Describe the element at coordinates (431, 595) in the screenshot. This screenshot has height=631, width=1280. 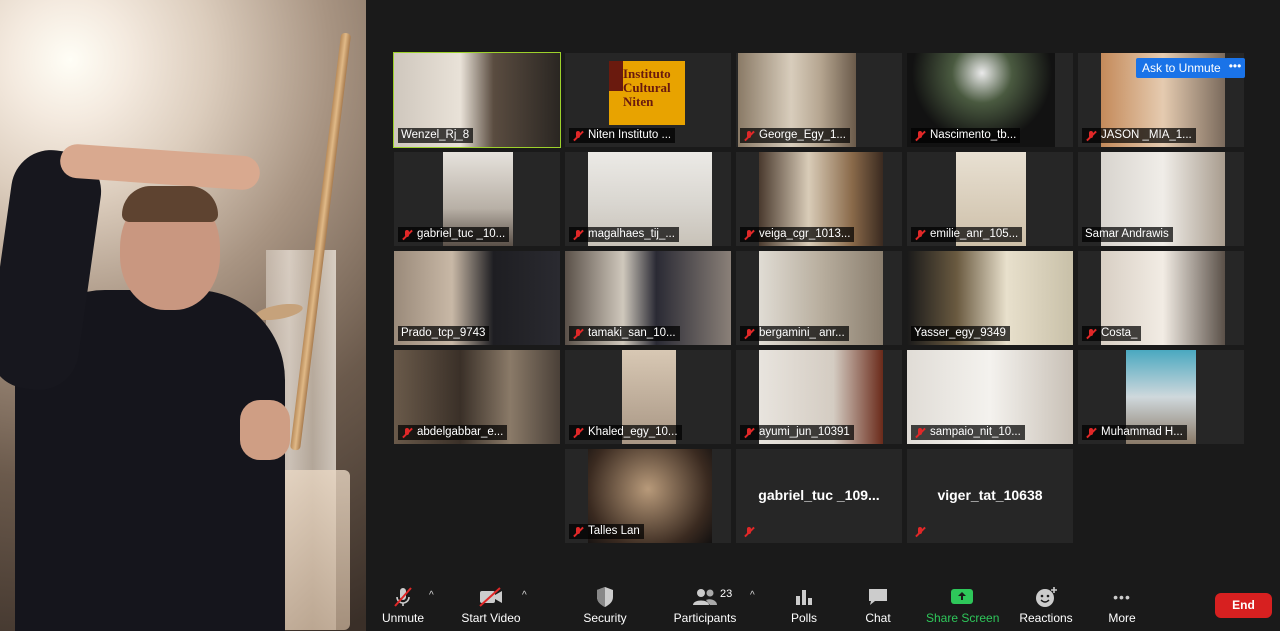
I see `audio-options-caret-icon: ^` at that location.